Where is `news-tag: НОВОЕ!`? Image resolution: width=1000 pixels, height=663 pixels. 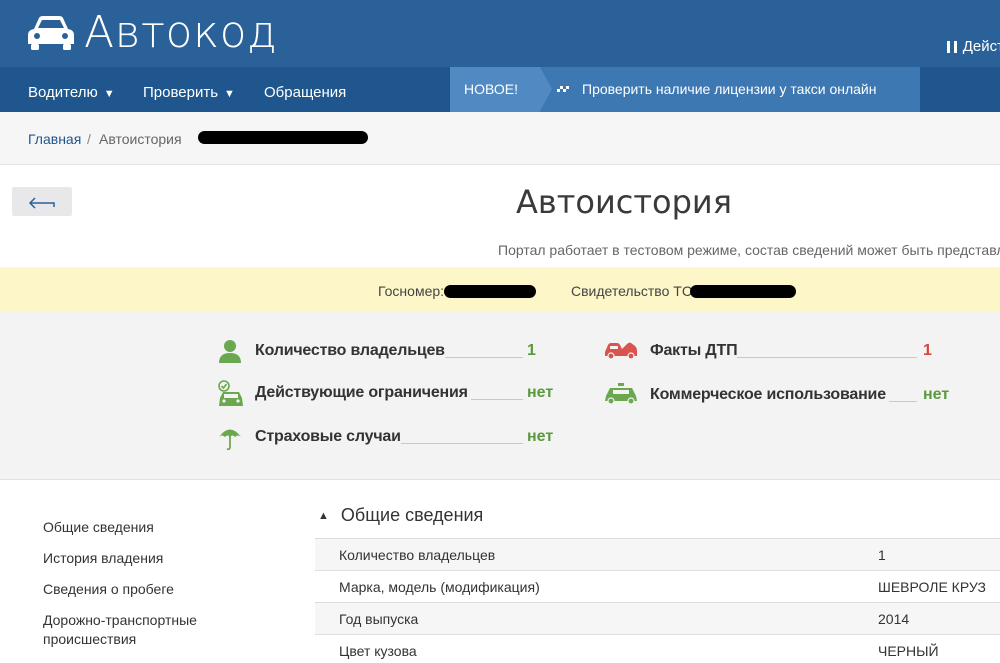 news-tag: НОВОЕ! is located at coordinates (501, 89).